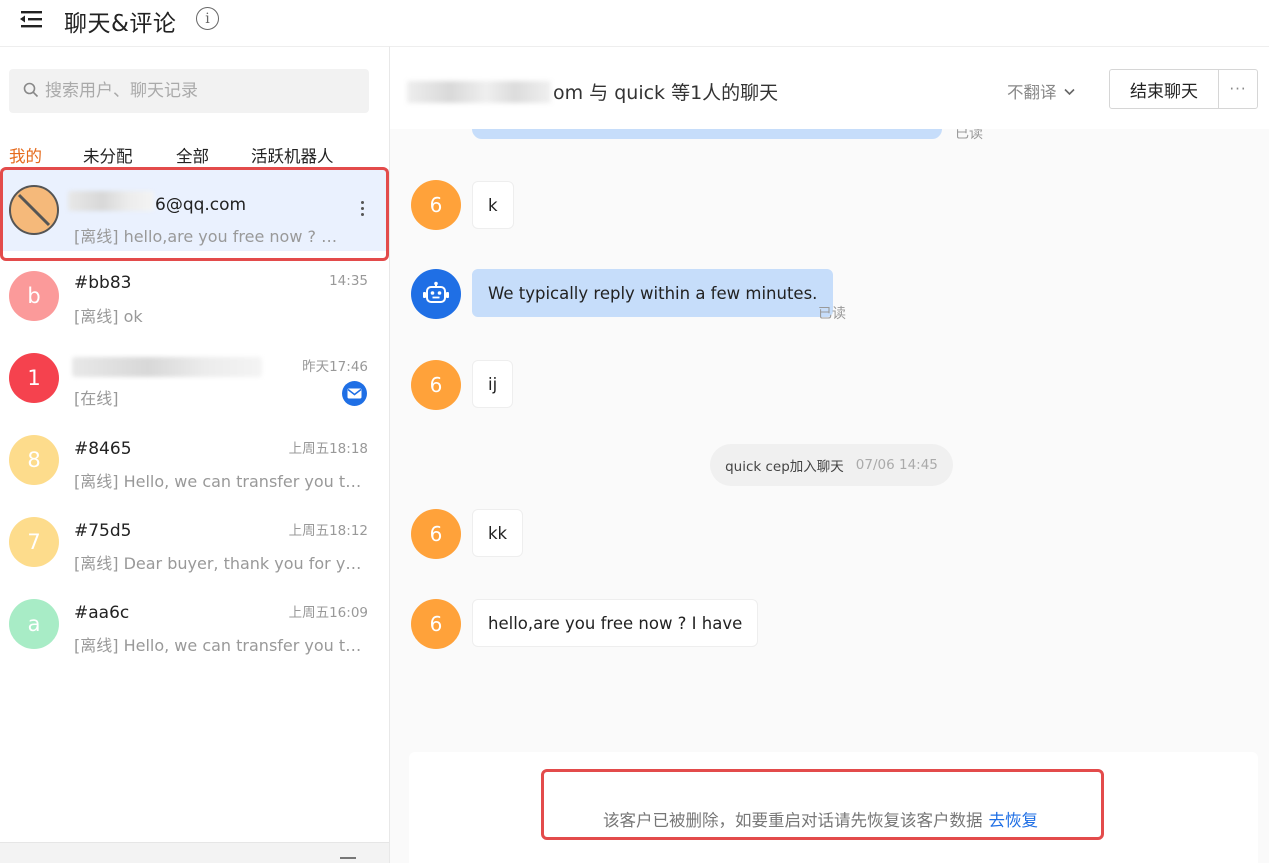 This screenshot has width=1269, height=863. I want to click on conversation-time: 14:35, so click(348, 281).